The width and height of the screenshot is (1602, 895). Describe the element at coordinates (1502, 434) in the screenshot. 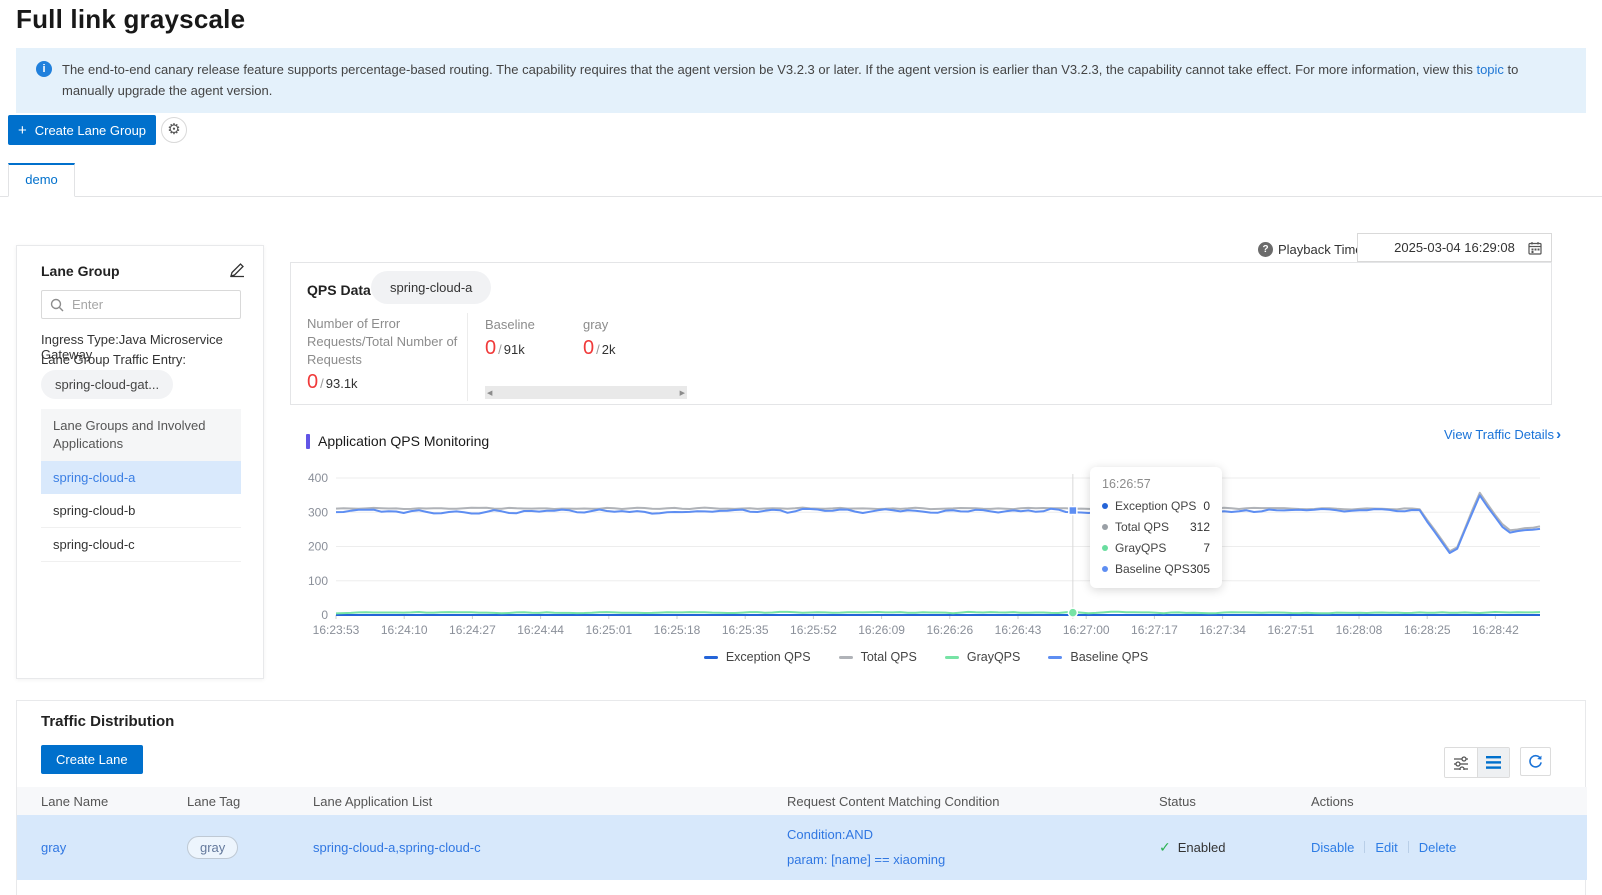

I see `view-traffic-details-link: View Traffic Details ›` at that location.